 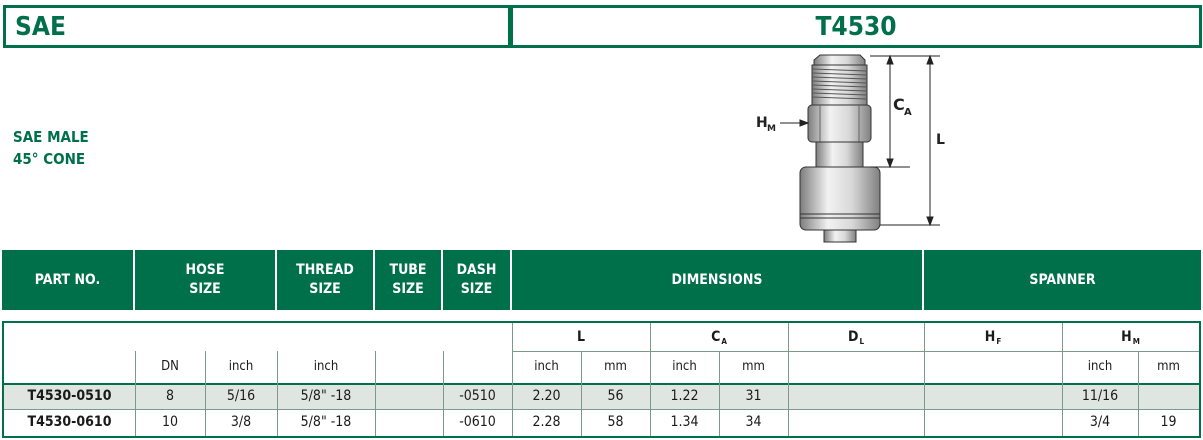 I want to click on ca-label: C, so click(x=899, y=104).